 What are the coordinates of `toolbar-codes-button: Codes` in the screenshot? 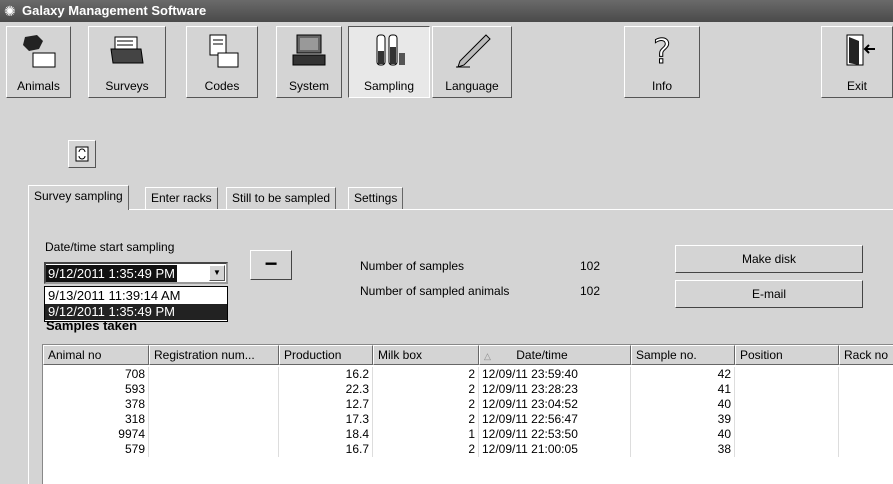 It's located at (222, 62).